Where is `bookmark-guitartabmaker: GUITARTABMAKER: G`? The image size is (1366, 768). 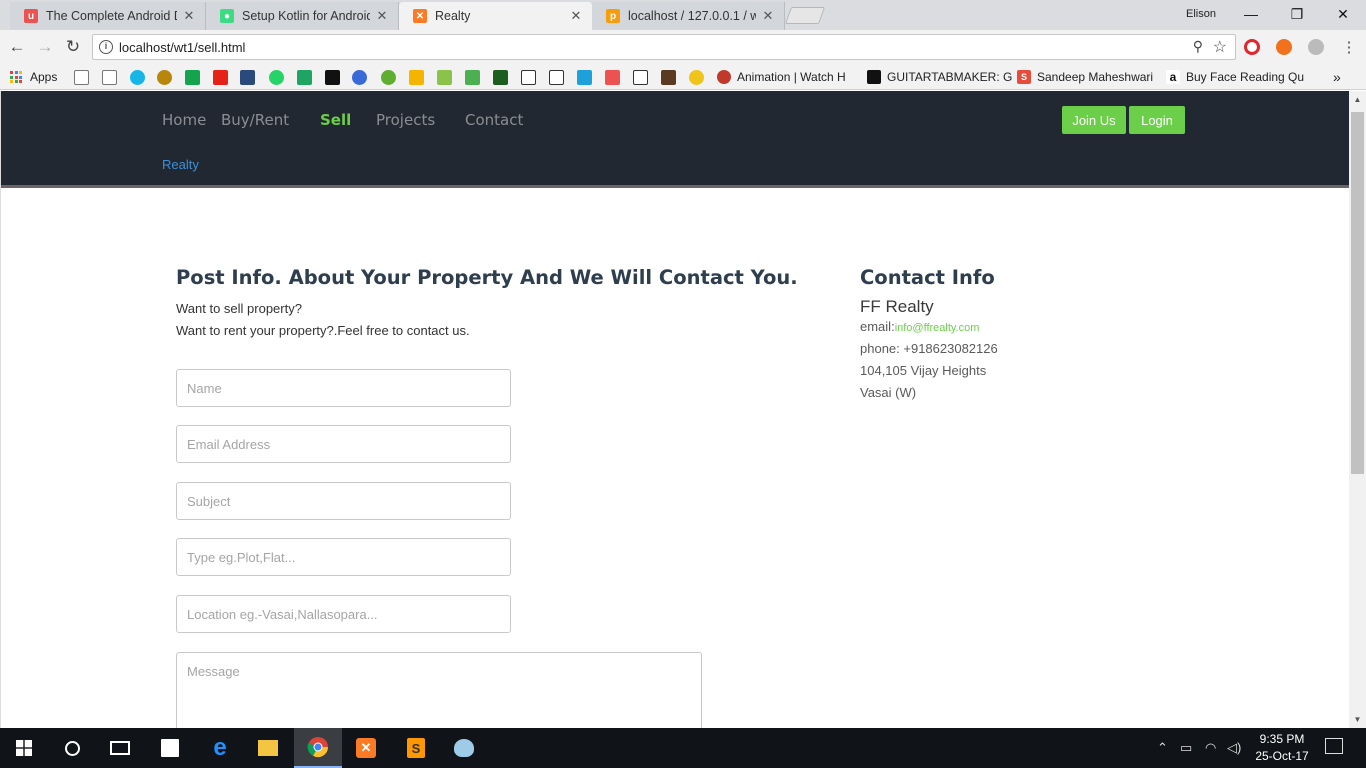
bookmark-guitartabmaker: GUITARTABMAKER: G is located at coordinates (939, 77).